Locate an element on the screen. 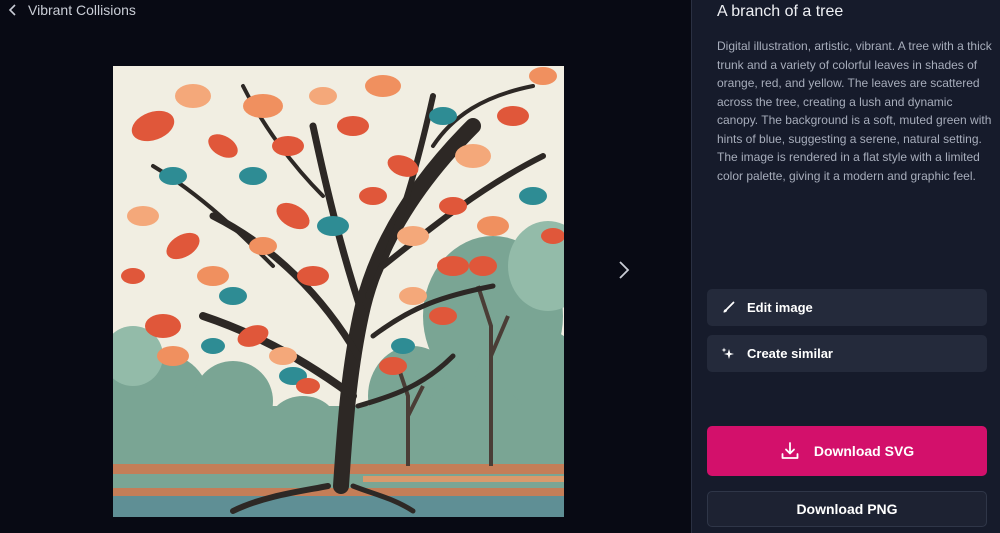 This screenshot has width=1000, height=533. download-png-button: Download PNG is located at coordinates (847, 509).